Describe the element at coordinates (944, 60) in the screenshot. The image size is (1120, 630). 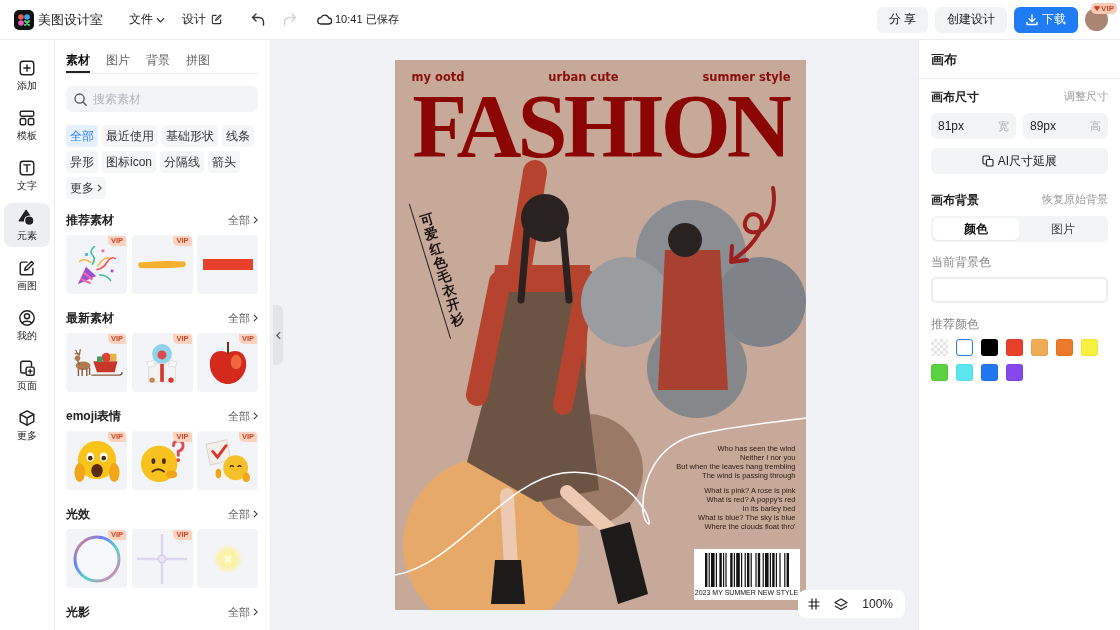
I see `panel-title: 画布` at that location.